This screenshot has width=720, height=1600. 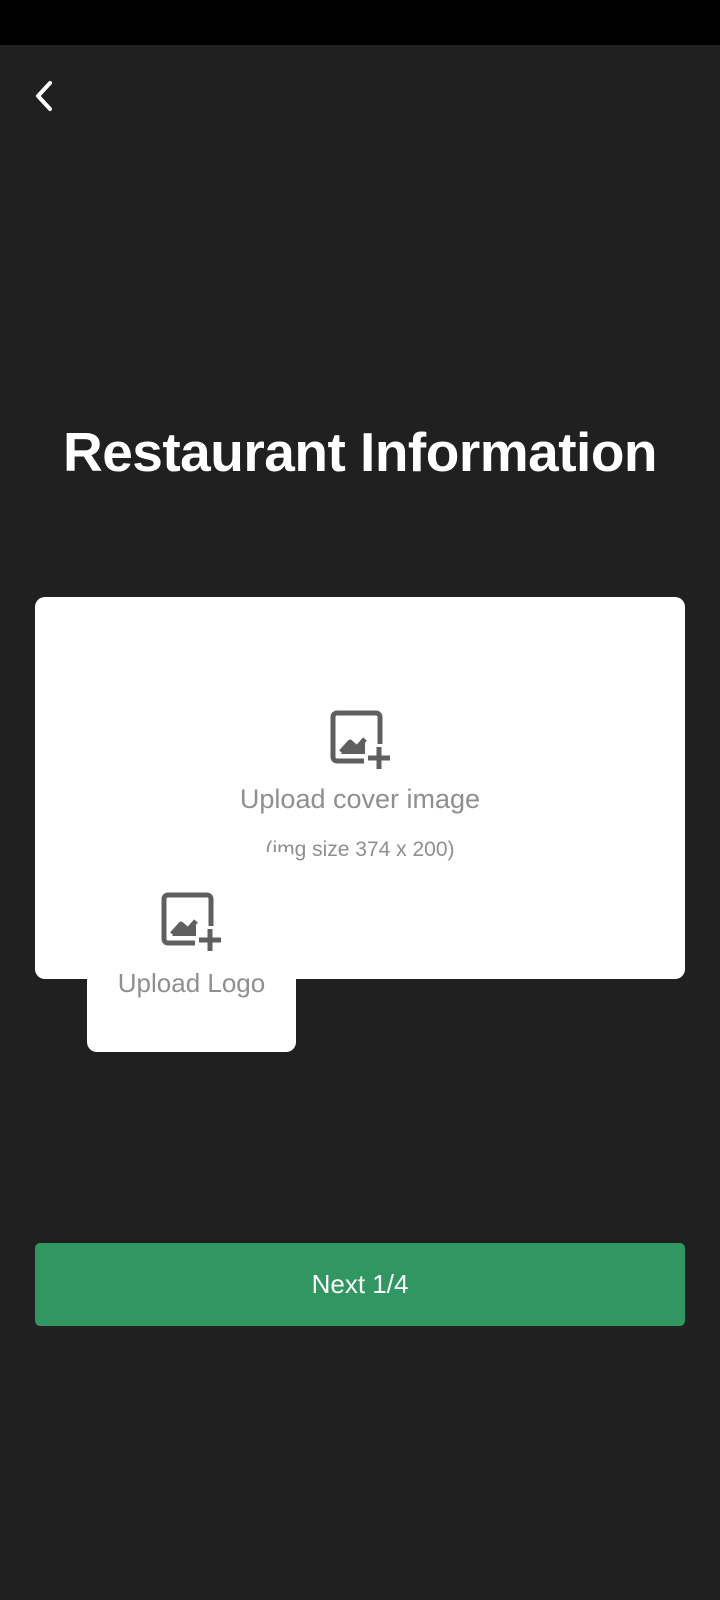 I want to click on logo-upload: Upload Logo, so click(x=191, y=952).